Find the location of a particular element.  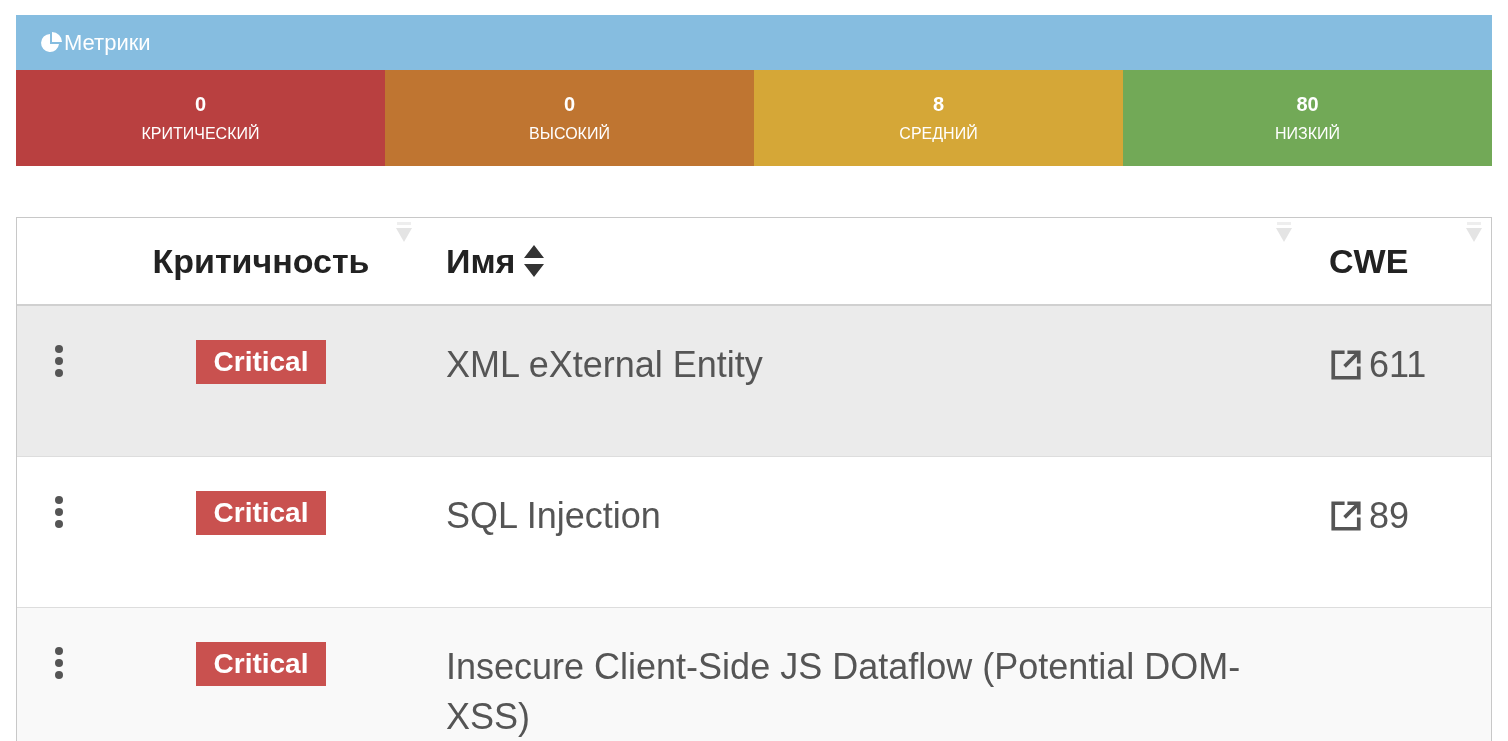

column-header: Критичность is located at coordinates (261, 261).